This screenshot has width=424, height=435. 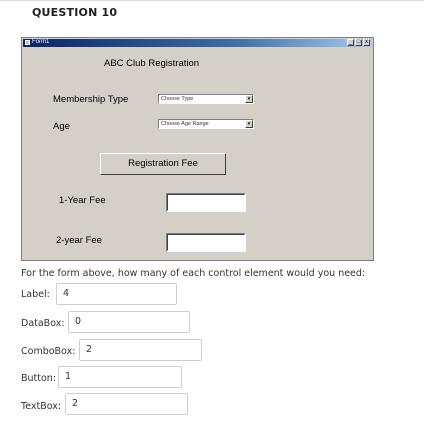 What do you see at coordinates (48, 351) in the screenshot?
I see `combobox-count-label: ComboBox:` at bounding box center [48, 351].